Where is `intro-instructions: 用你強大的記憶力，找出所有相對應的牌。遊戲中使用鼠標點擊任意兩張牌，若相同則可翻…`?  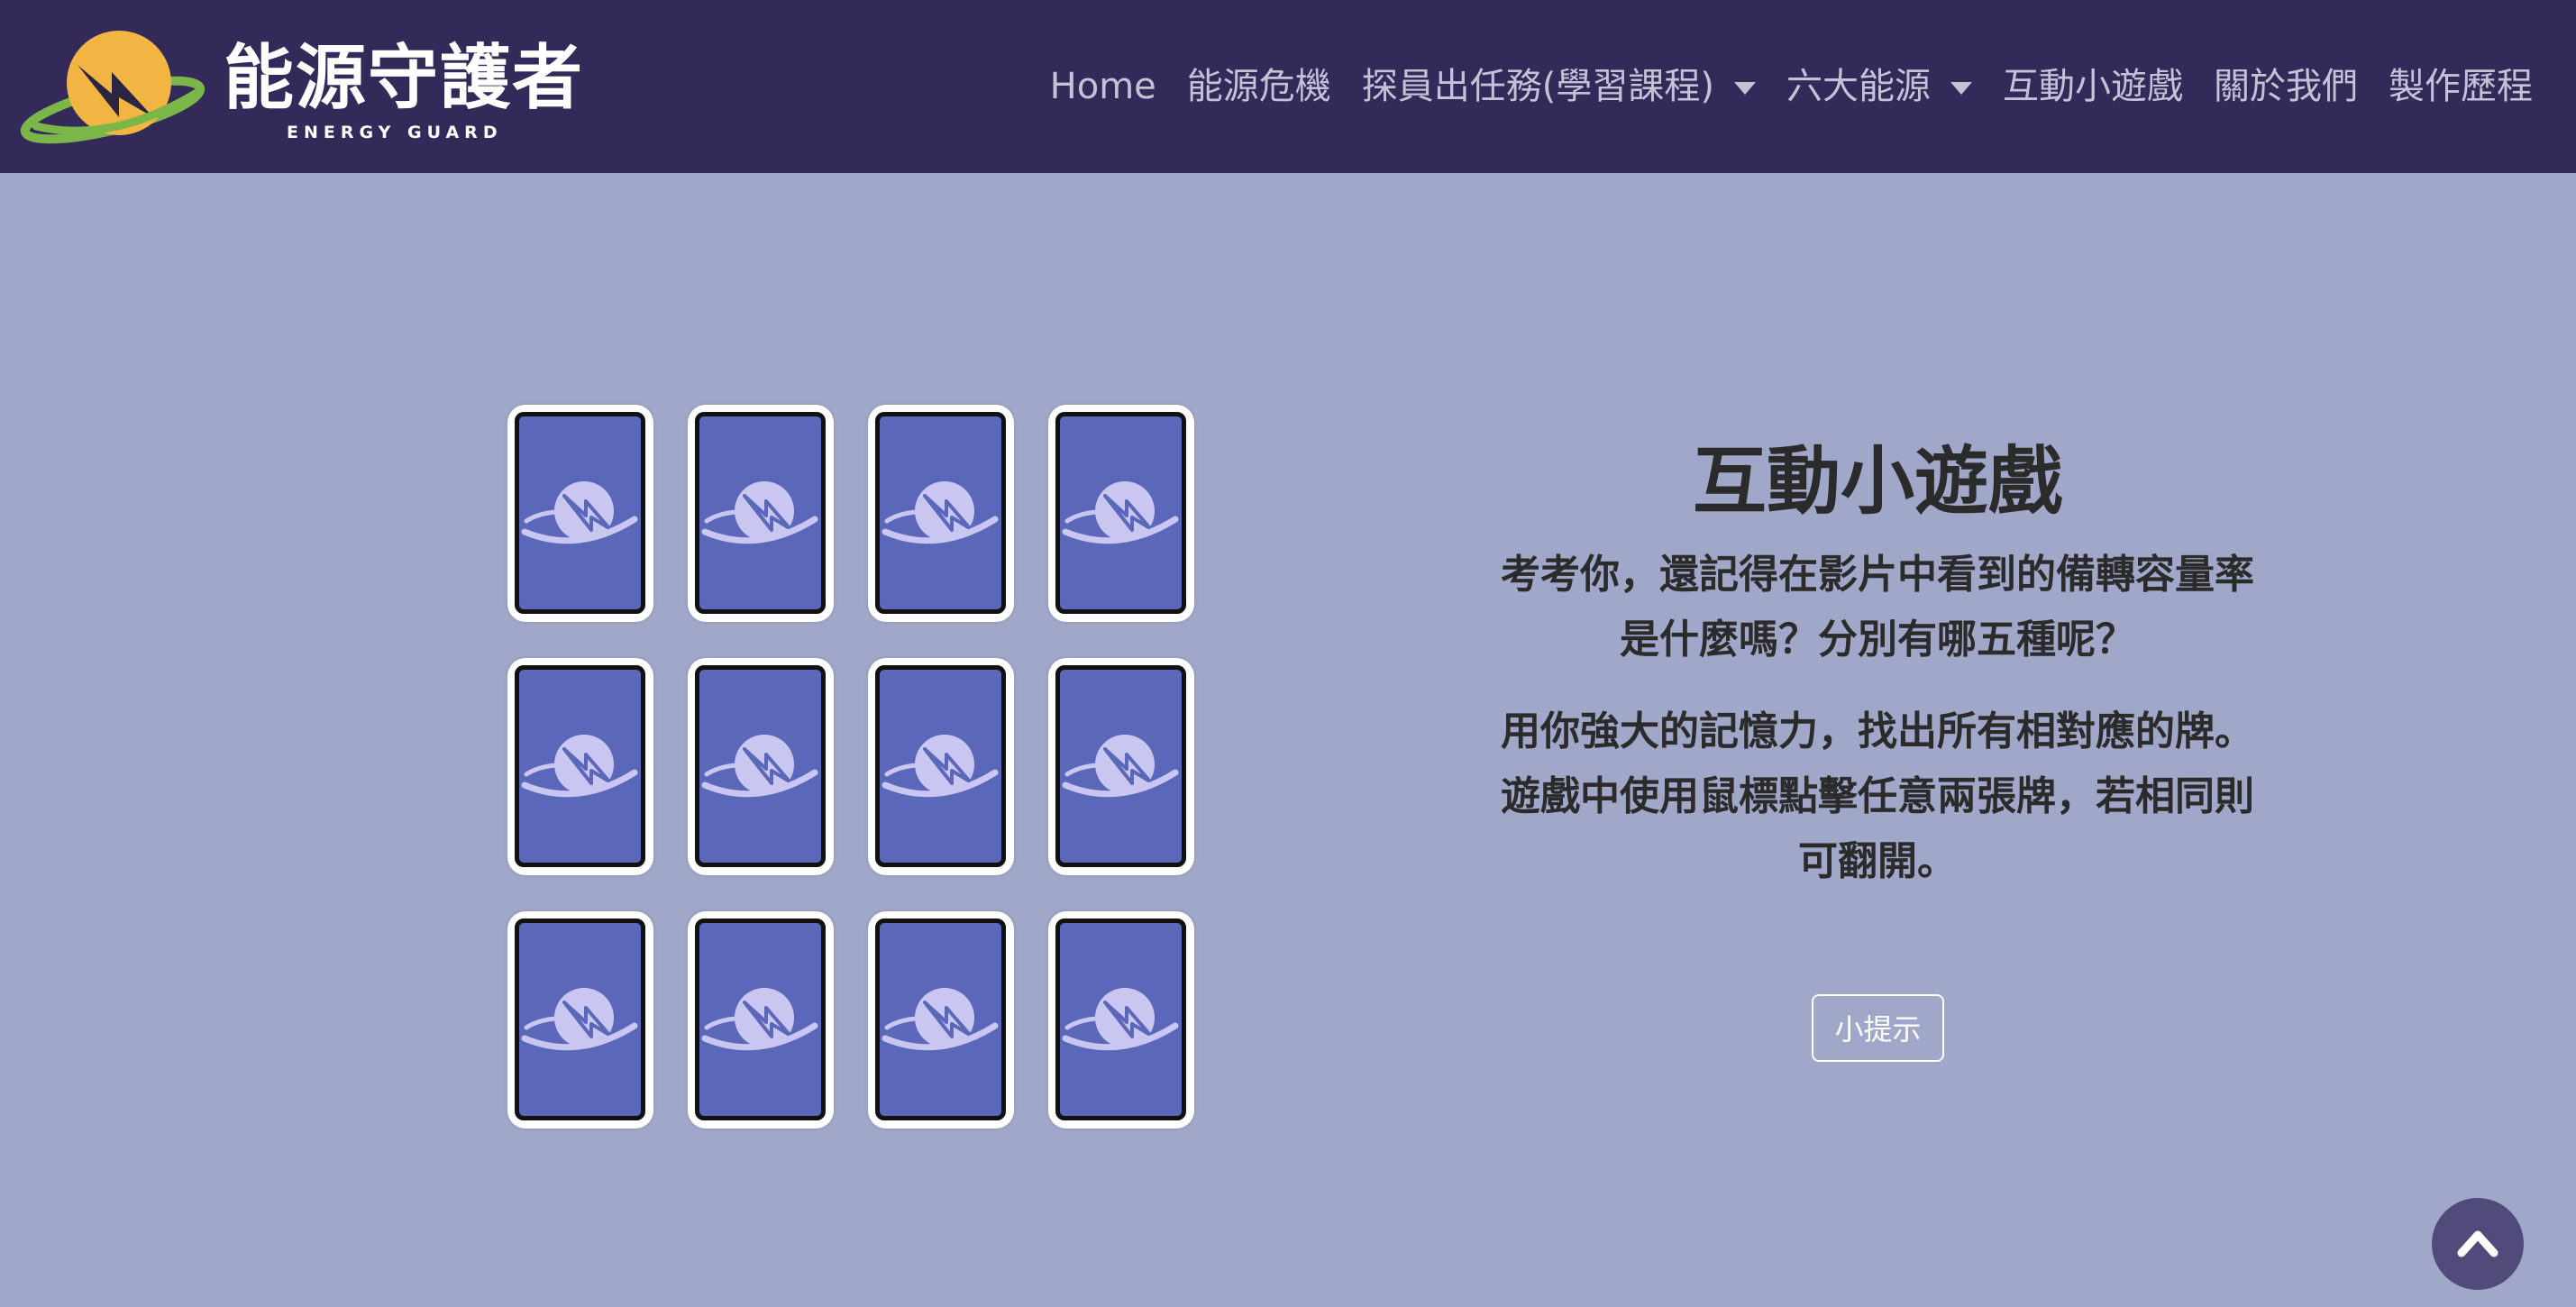 intro-instructions: 用你強大的記憶力，找出所有相對應的牌。遊戲中使用鼠標點擊任意兩張牌，若相同則可翻… is located at coordinates (1878, 796).